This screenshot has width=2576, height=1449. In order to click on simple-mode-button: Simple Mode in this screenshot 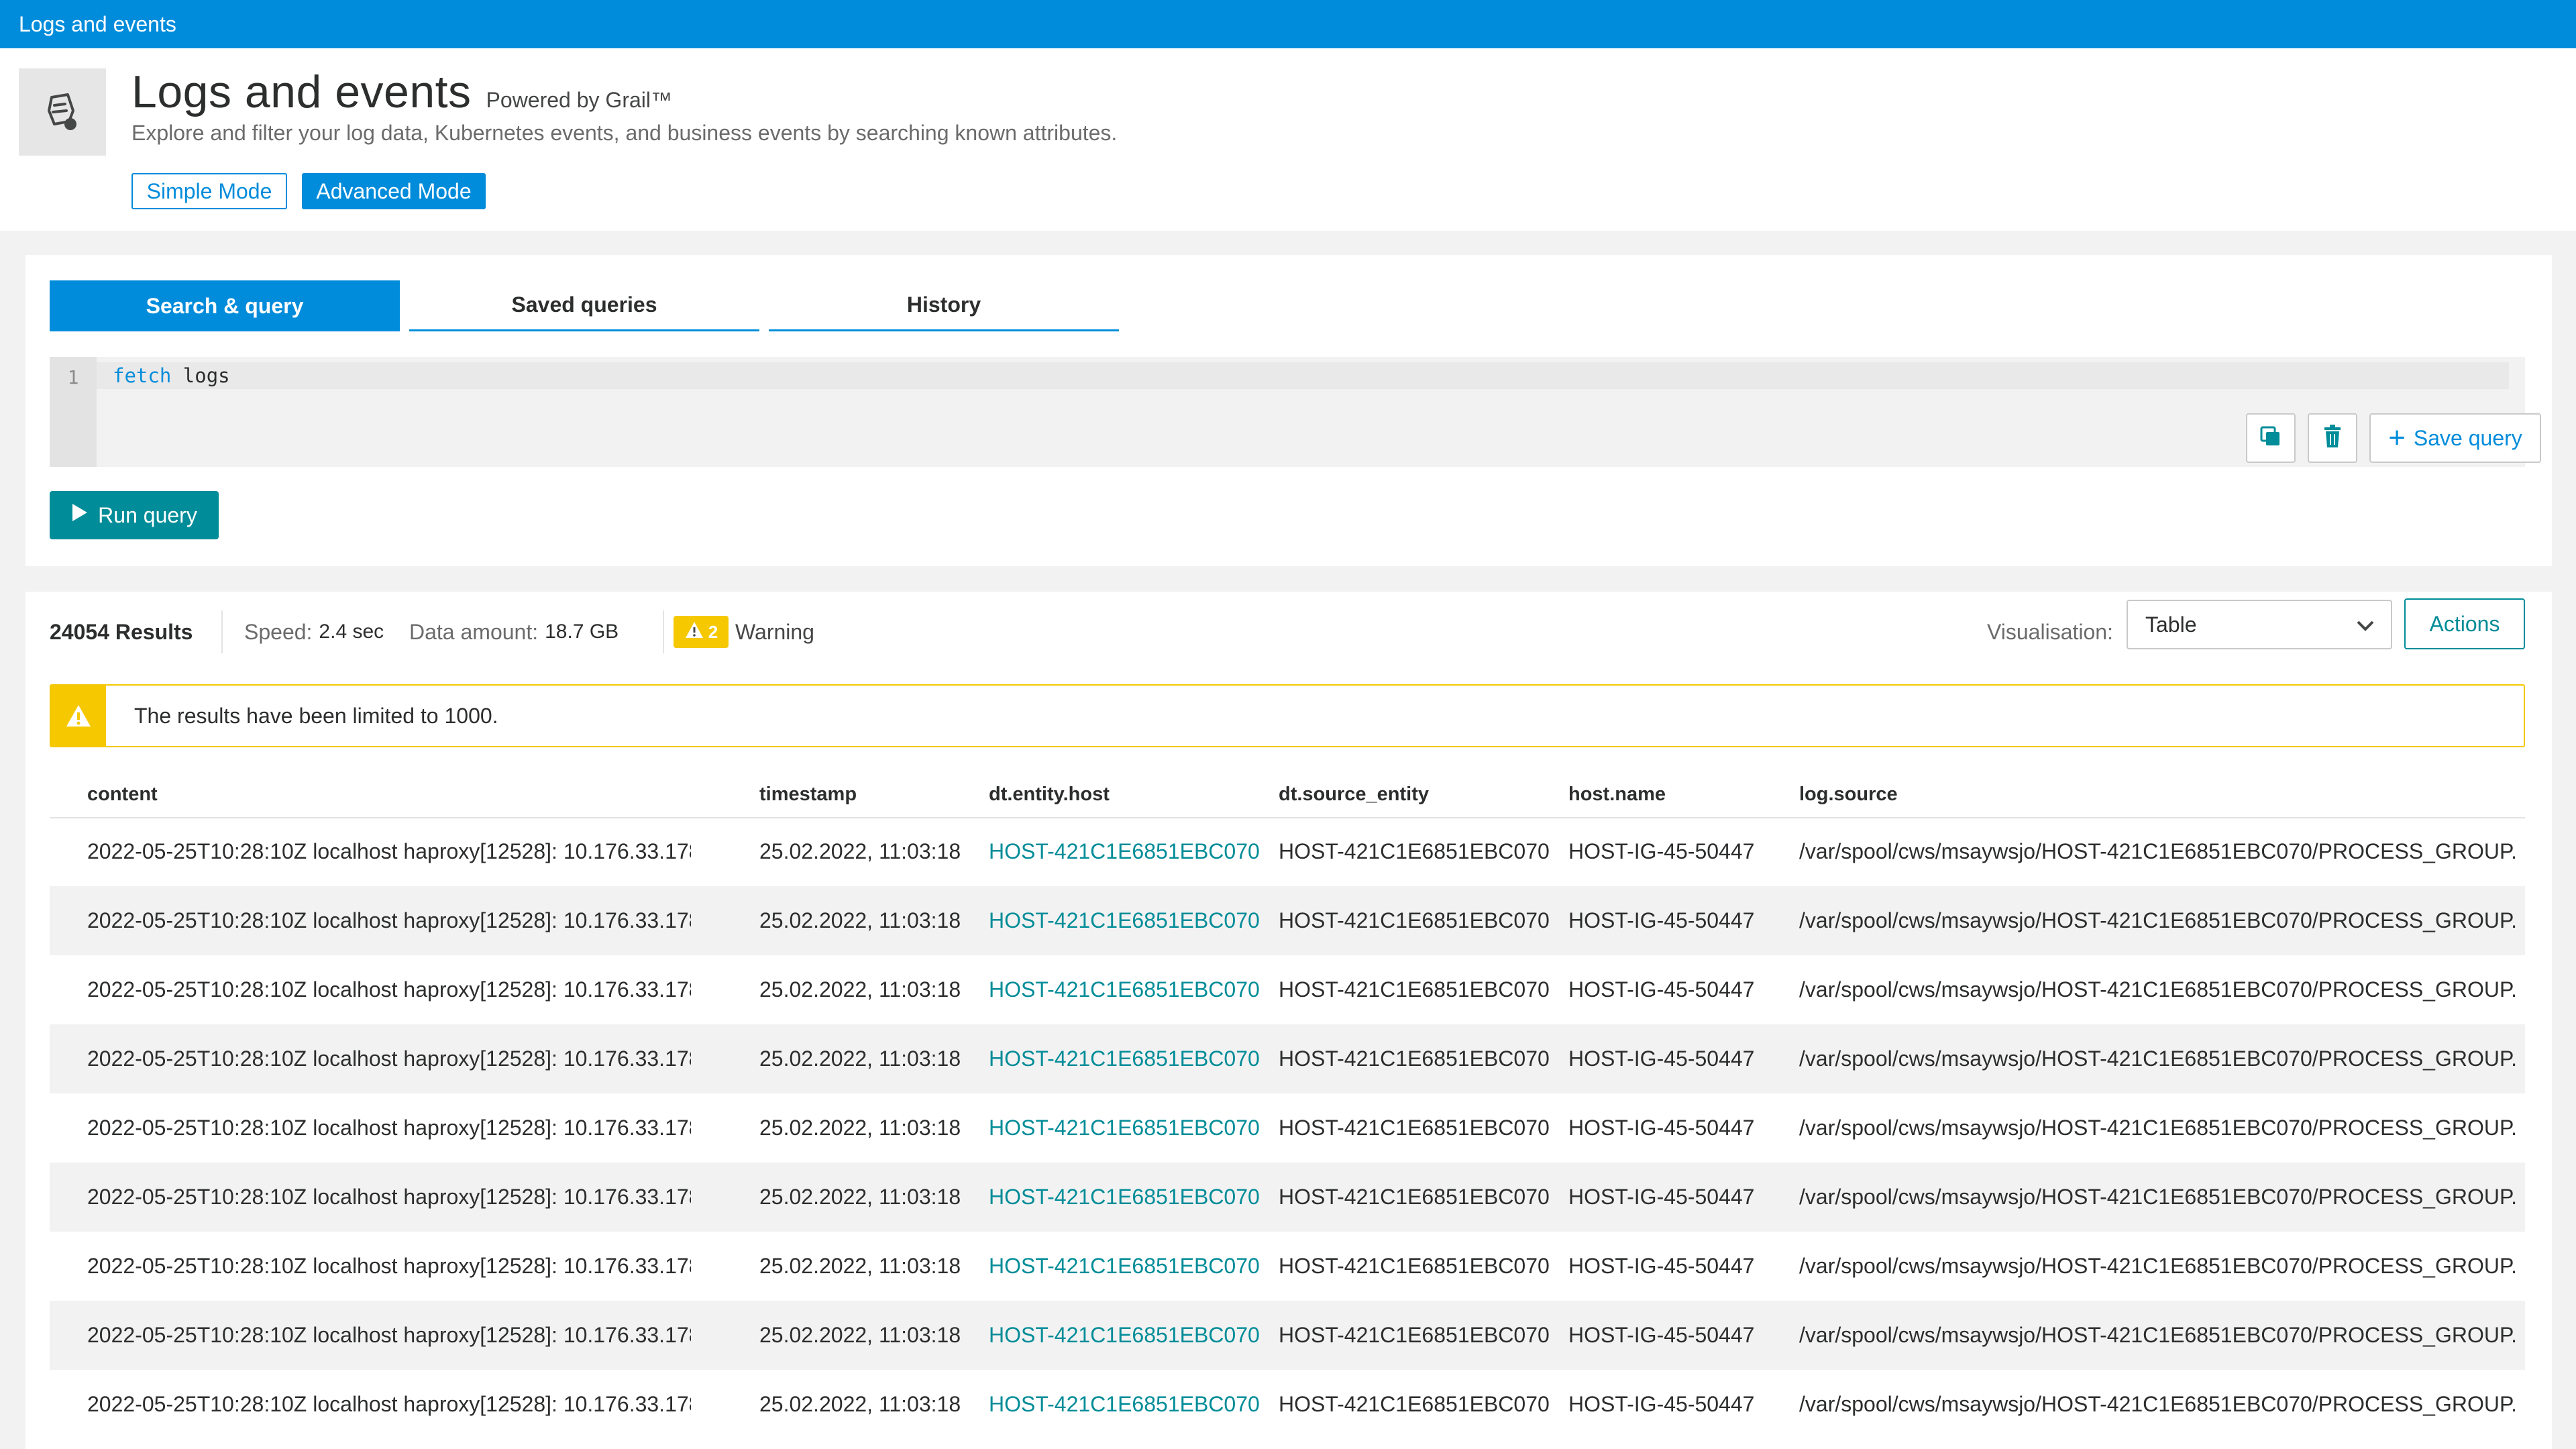, I will do `click(209, 191)`.